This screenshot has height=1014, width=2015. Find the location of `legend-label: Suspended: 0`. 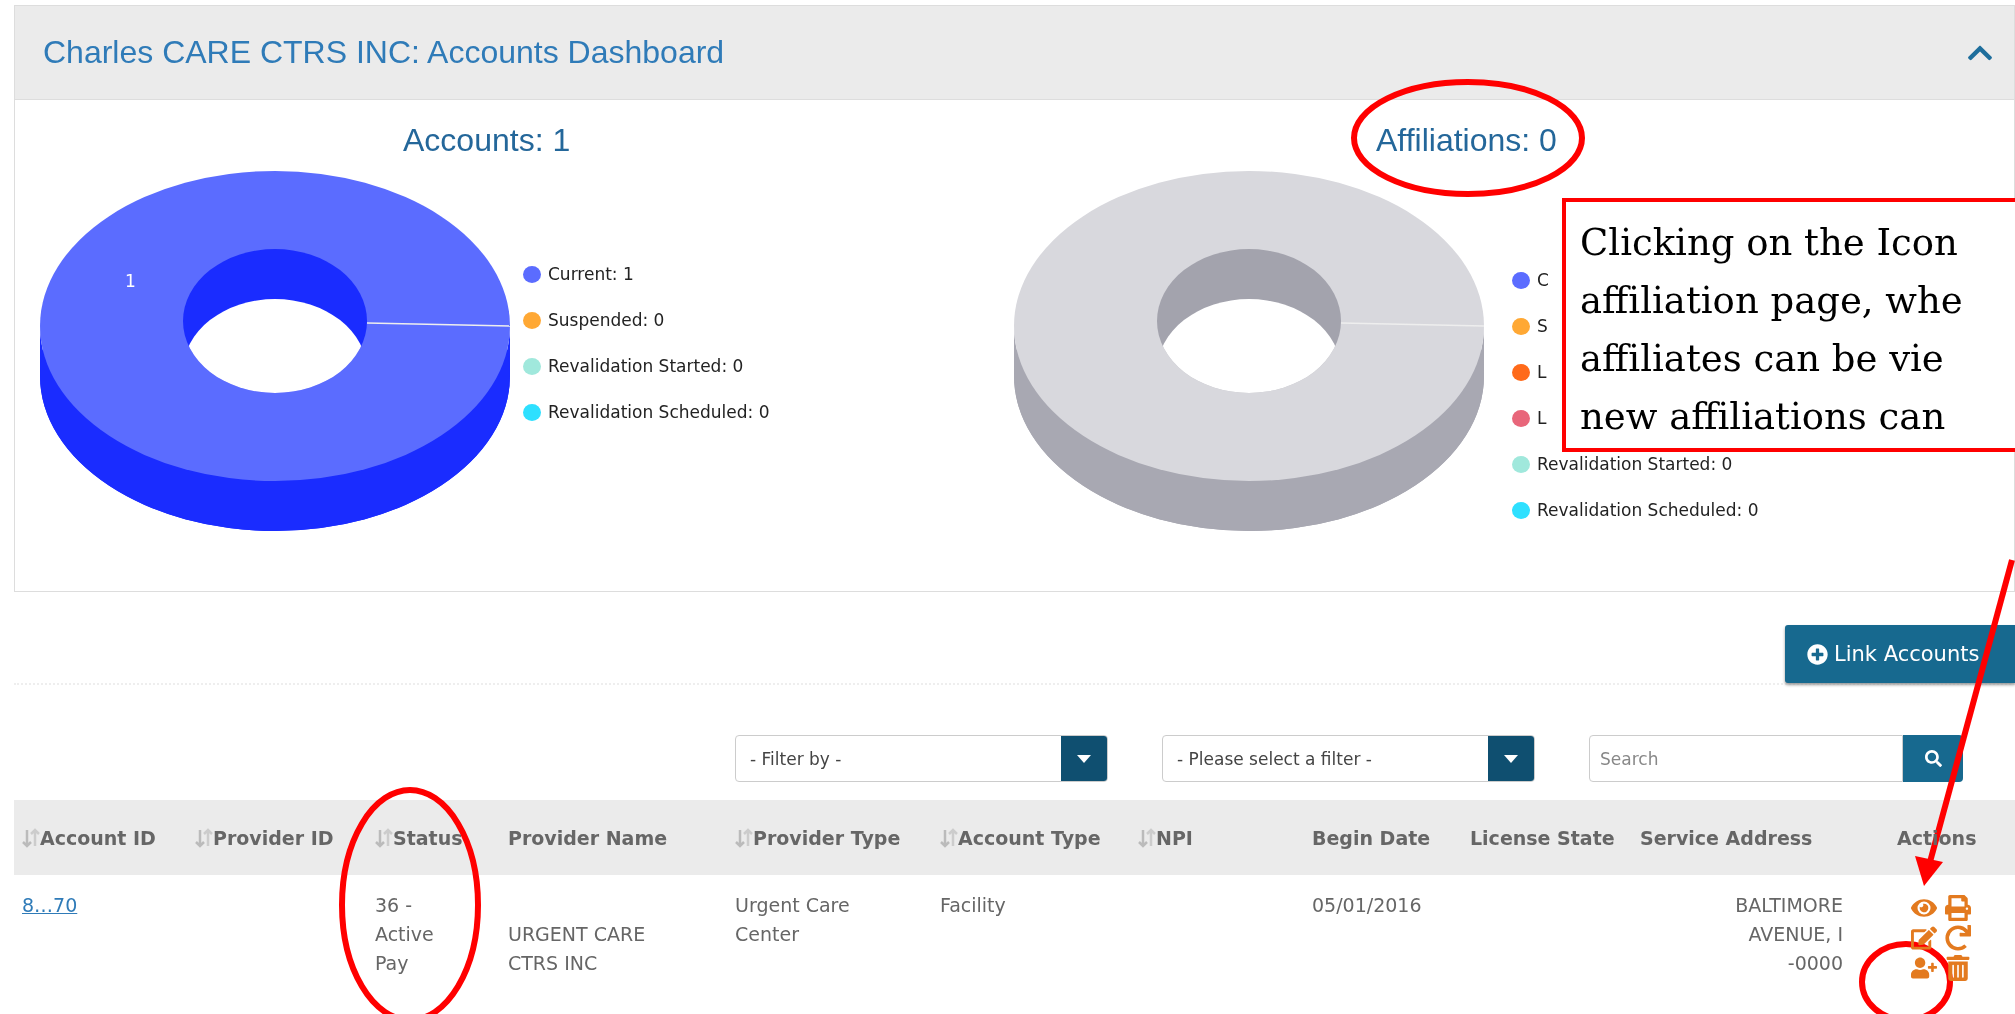

legend-label: Suspended: 0 is located at coordinates (606, 320).